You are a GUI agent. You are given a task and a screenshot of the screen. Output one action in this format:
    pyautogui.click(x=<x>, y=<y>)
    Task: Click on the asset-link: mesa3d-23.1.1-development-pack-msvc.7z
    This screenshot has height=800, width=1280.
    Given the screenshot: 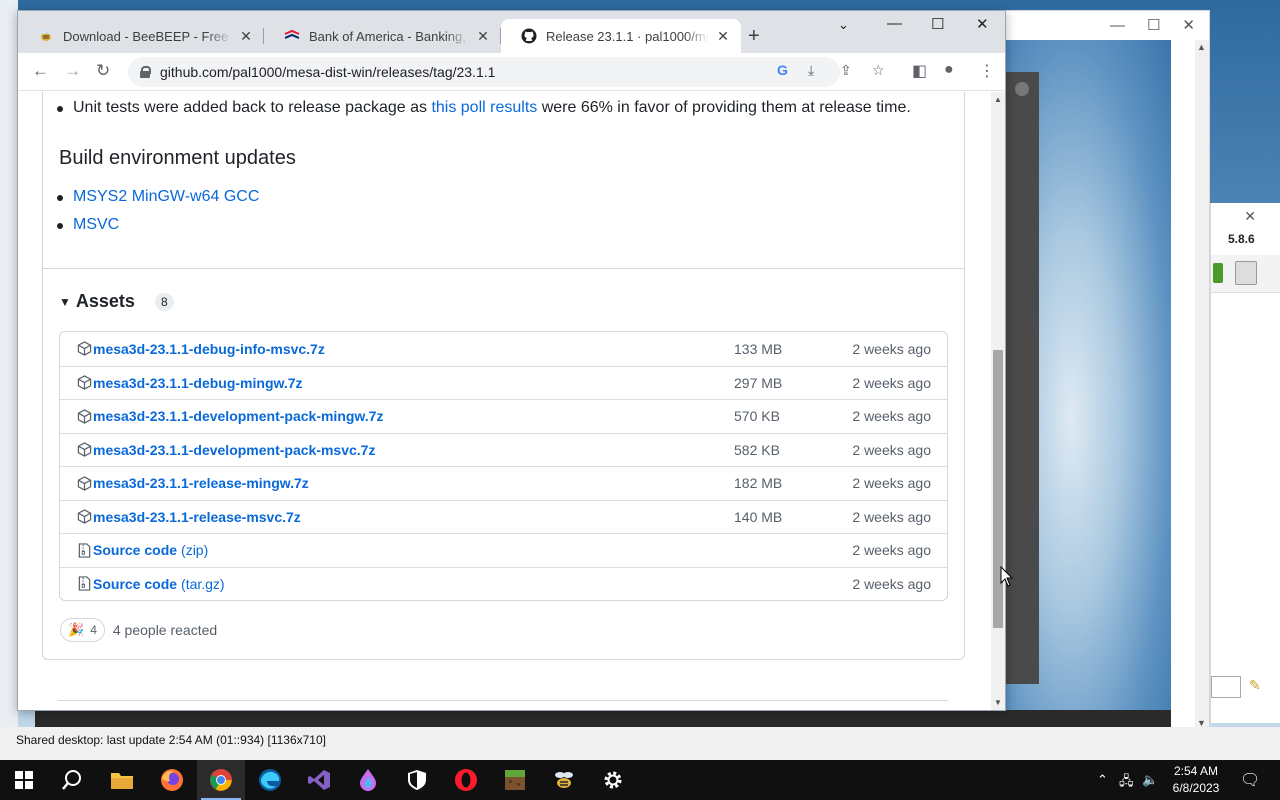 What is the action you would take?
    pyautogui.click(x=236, y=450)
    